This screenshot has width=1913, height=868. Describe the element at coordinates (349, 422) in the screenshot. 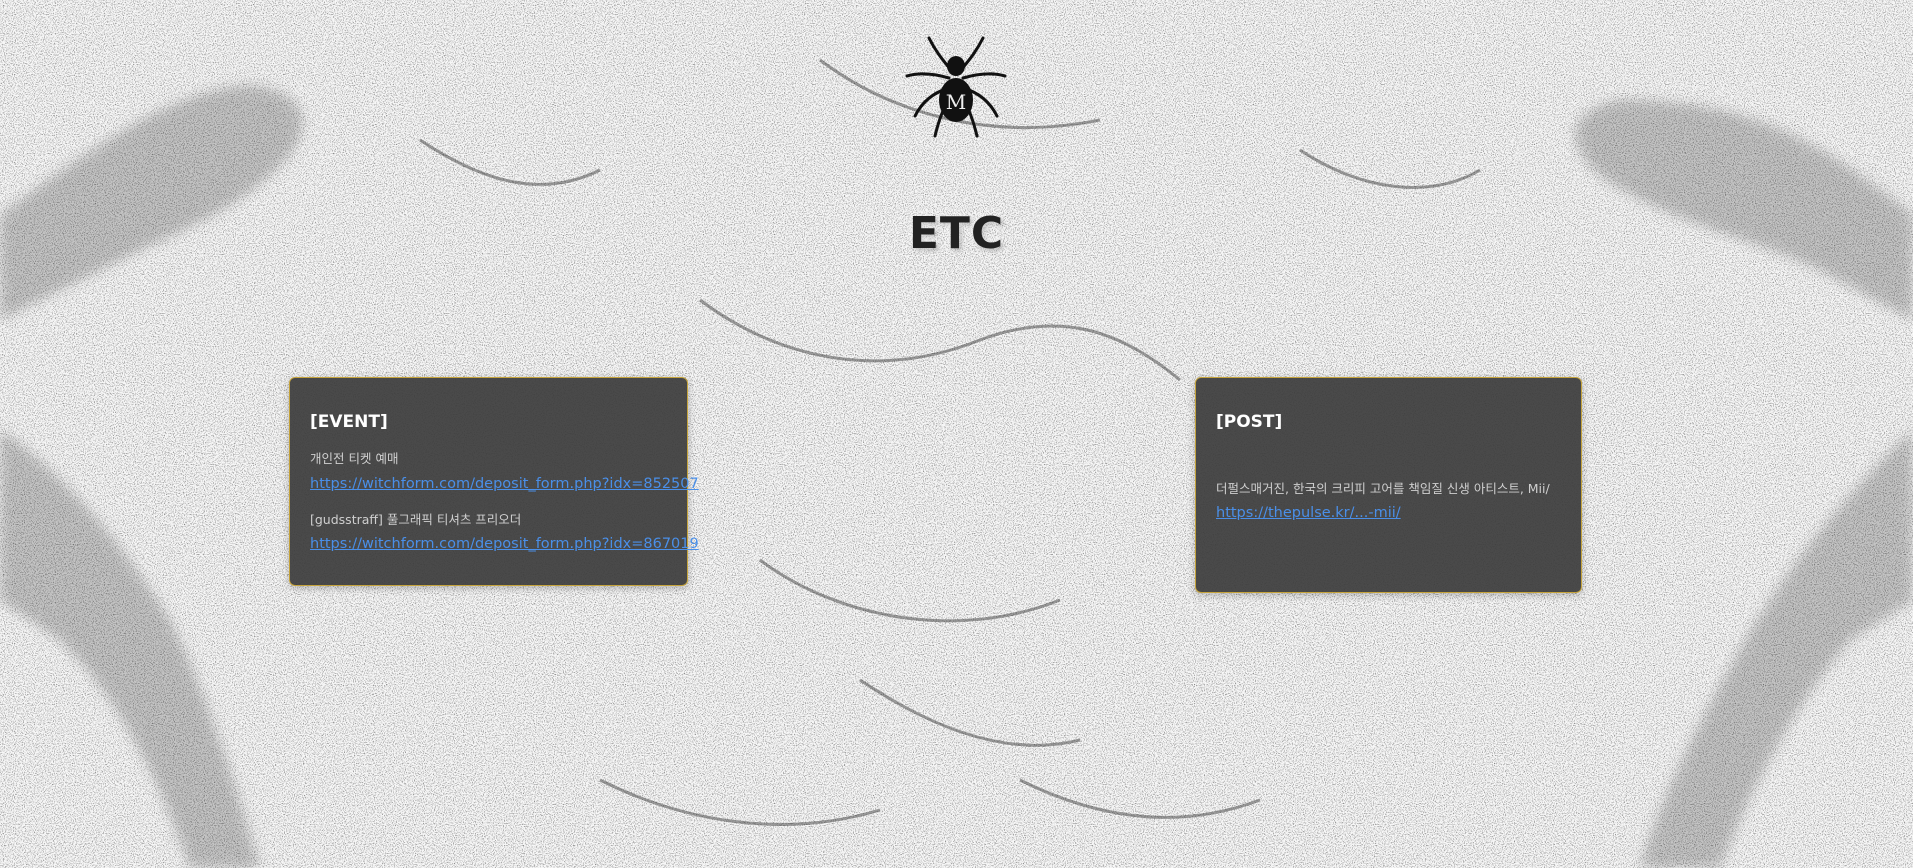

I see `event-card-heading: [EVENT]` at that location.